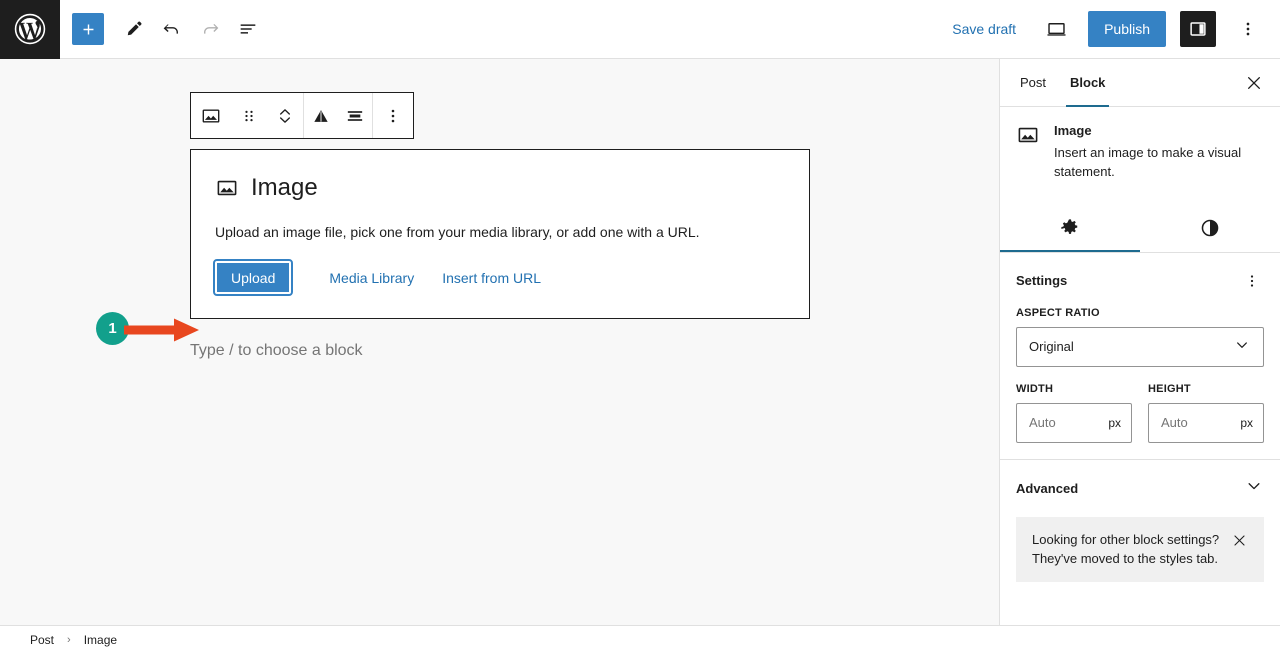  I want to click on move-up-down-button, so click(285, 115).